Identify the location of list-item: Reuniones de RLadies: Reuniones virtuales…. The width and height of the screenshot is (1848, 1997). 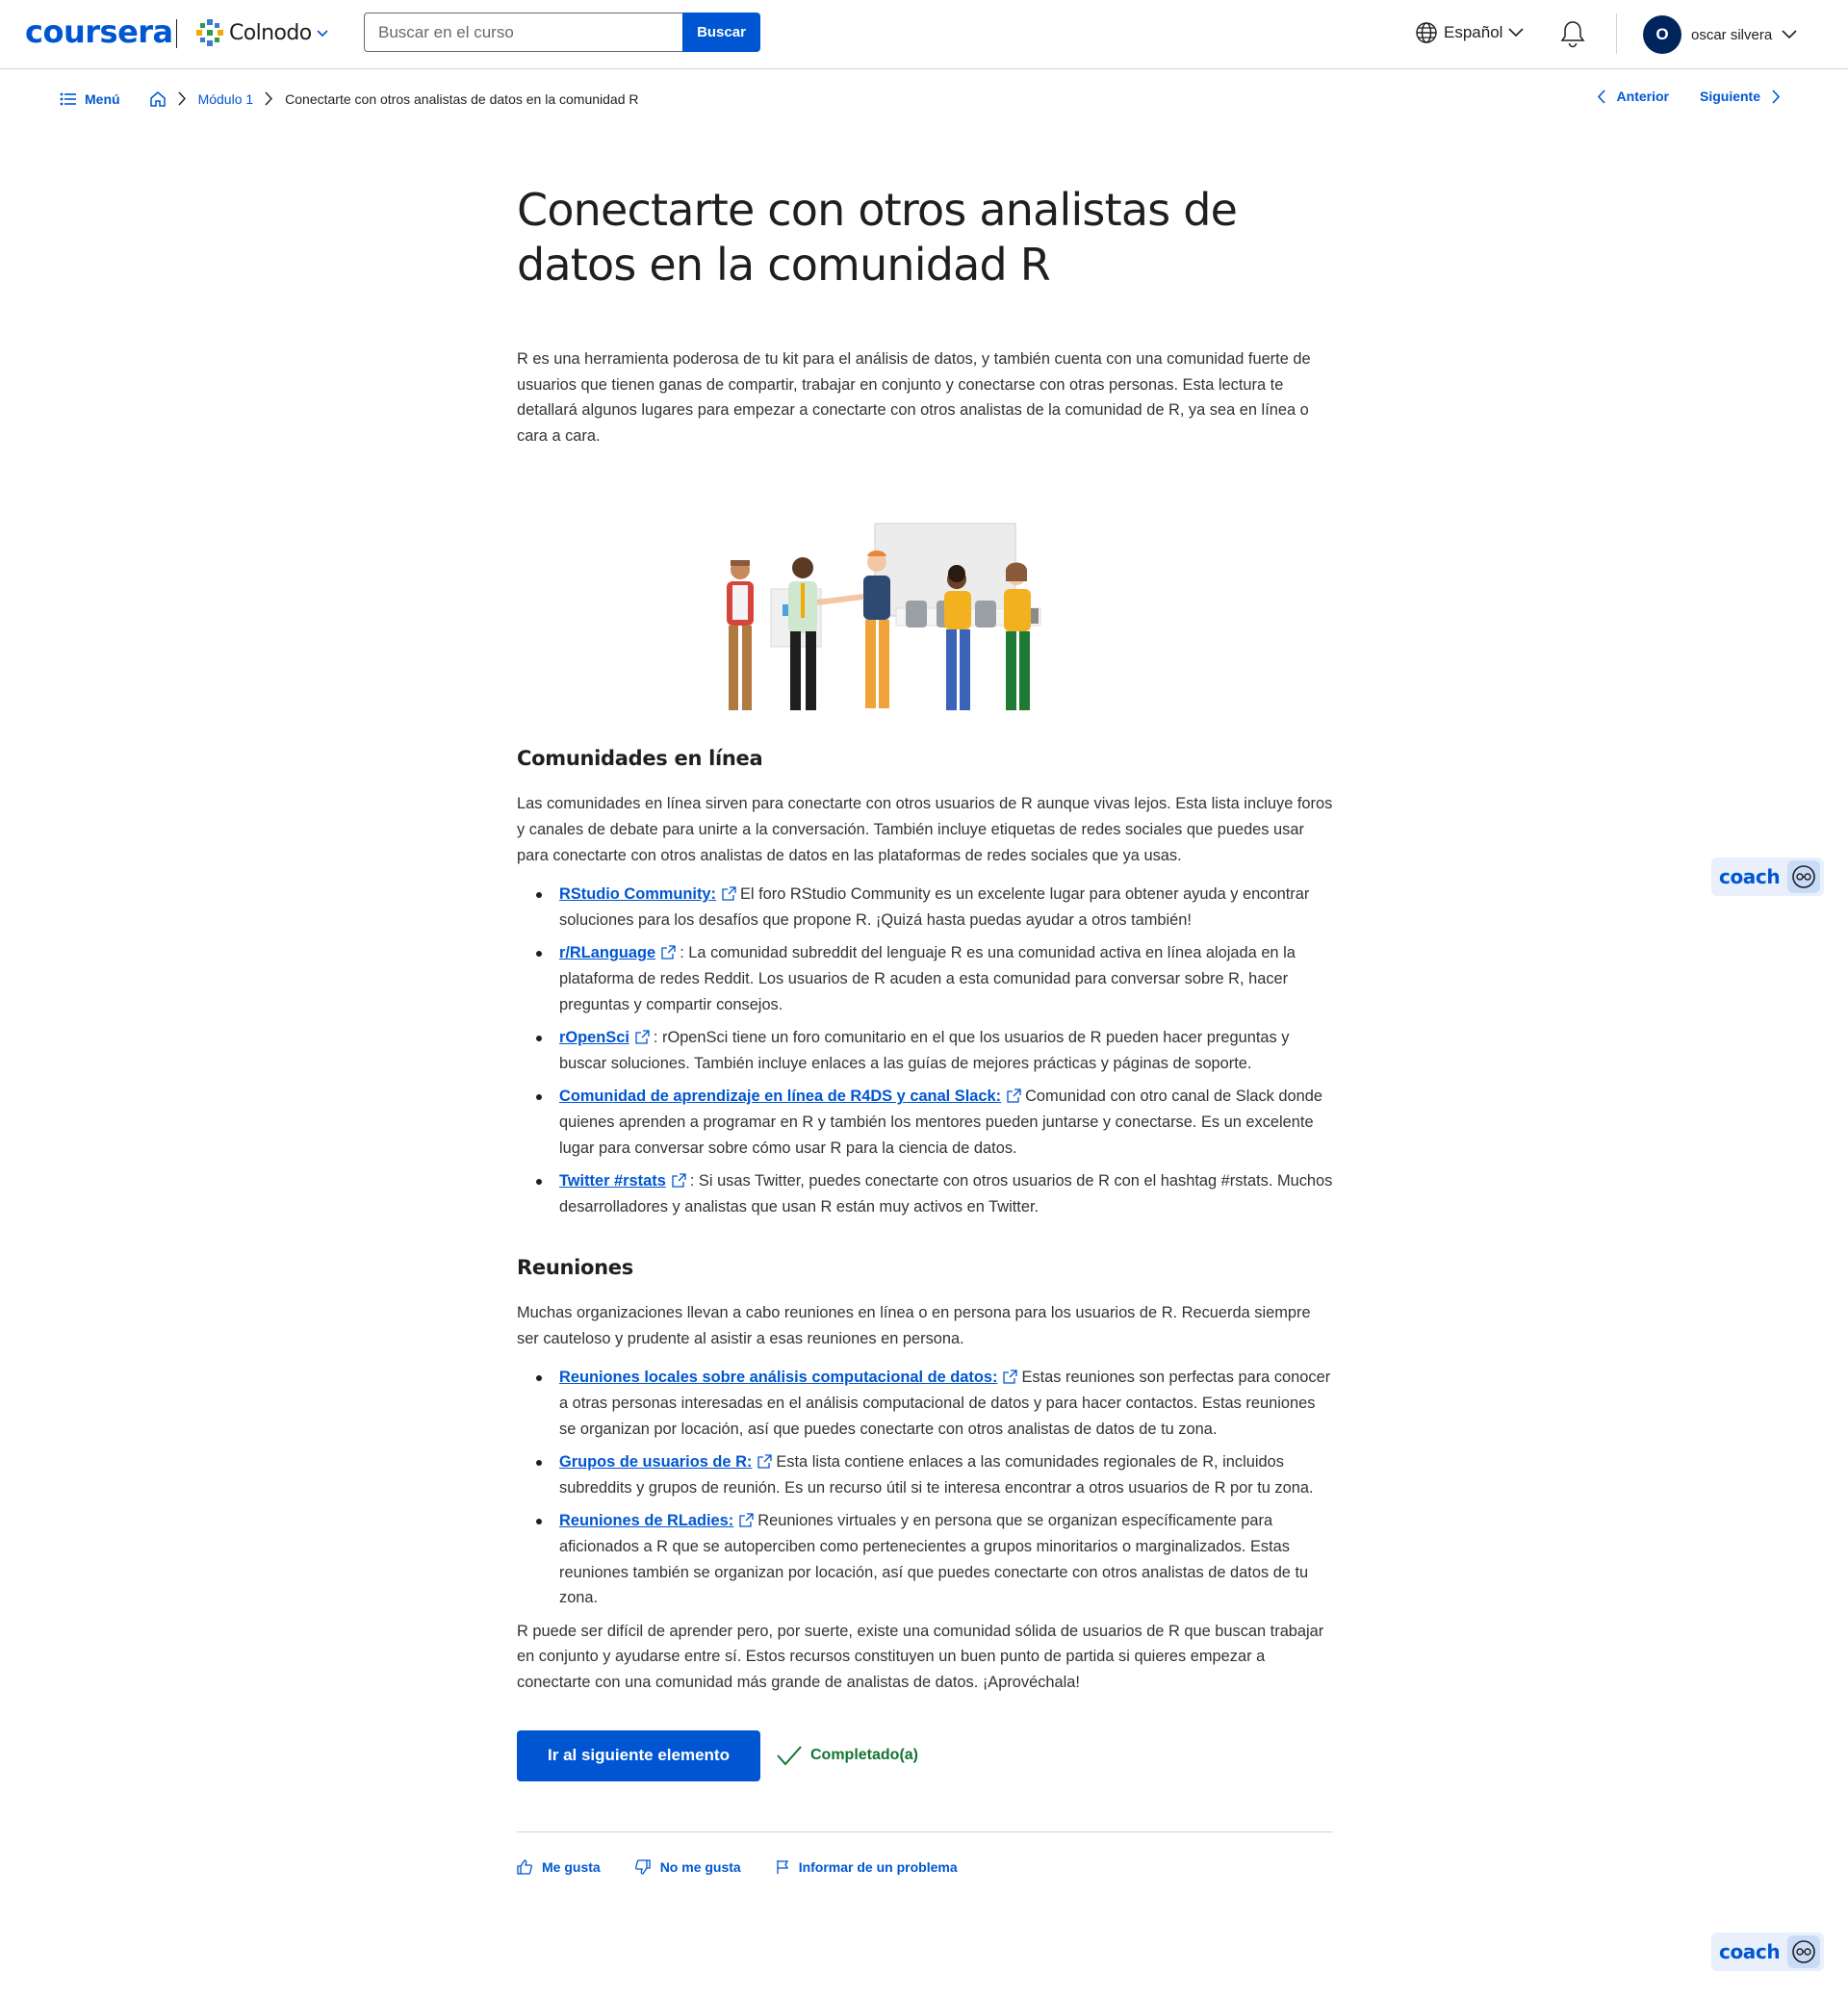
(934, 1559).